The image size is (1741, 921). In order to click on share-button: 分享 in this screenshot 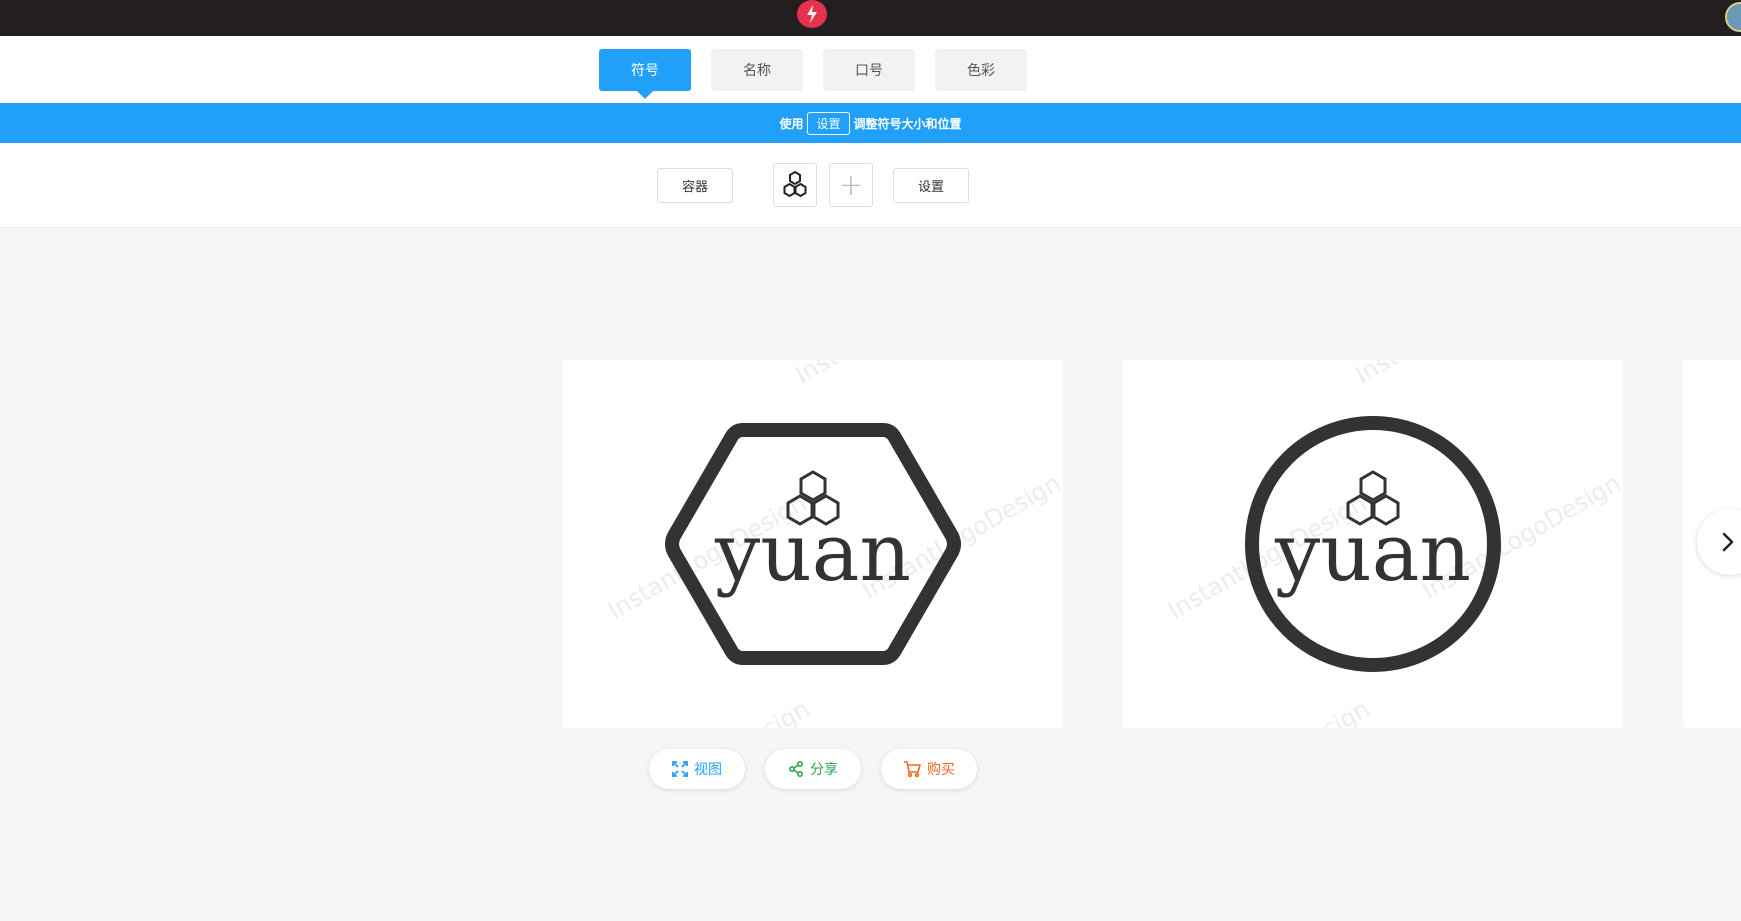, I will do `click(813, 769)`.